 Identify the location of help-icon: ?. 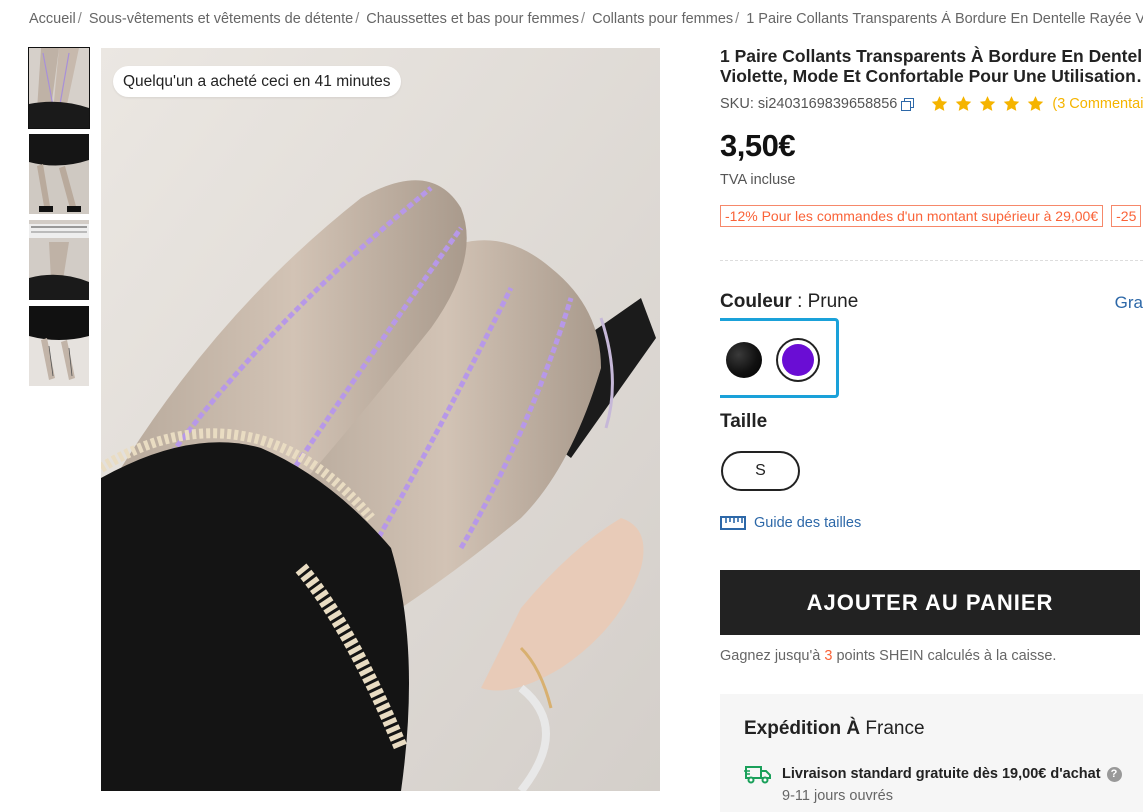
(1114, 774).